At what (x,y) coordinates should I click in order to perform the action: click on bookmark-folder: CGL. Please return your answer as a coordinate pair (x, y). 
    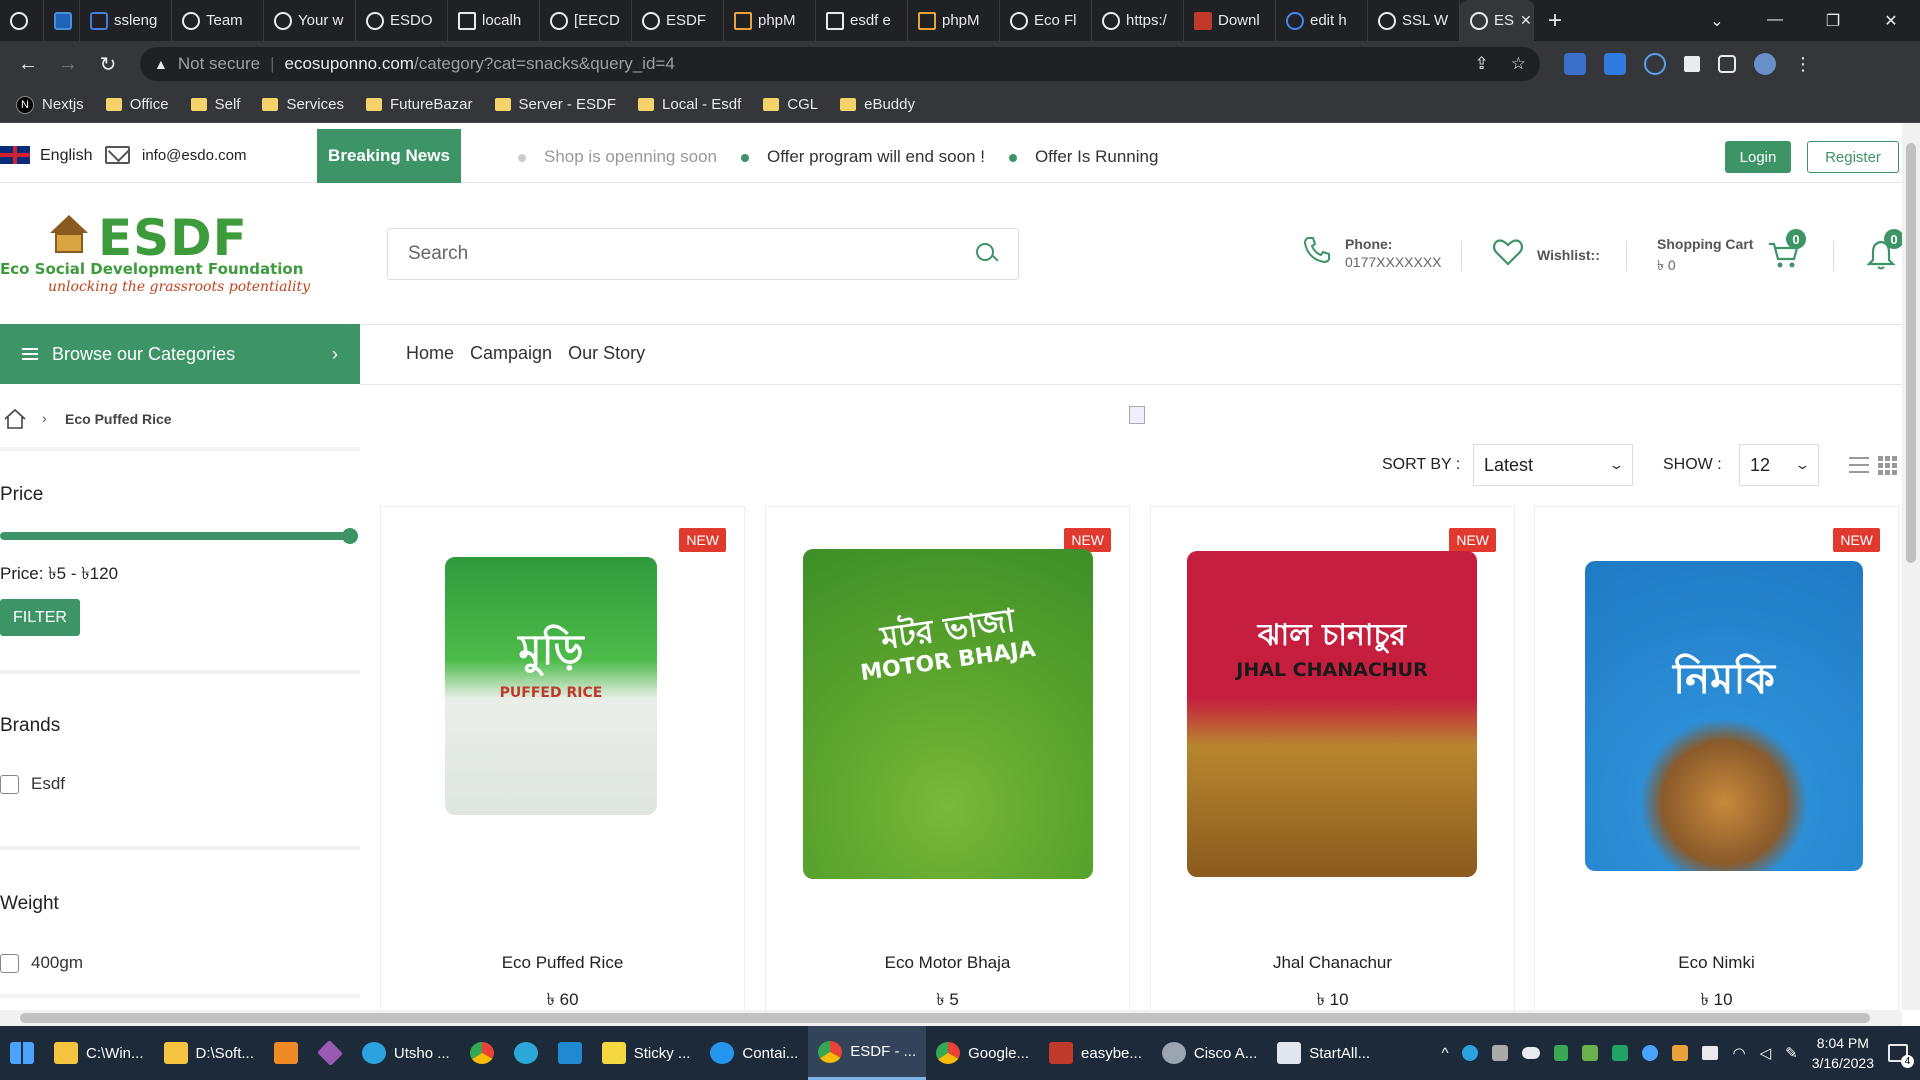
    Looking at the image, I should click on (790, 104).